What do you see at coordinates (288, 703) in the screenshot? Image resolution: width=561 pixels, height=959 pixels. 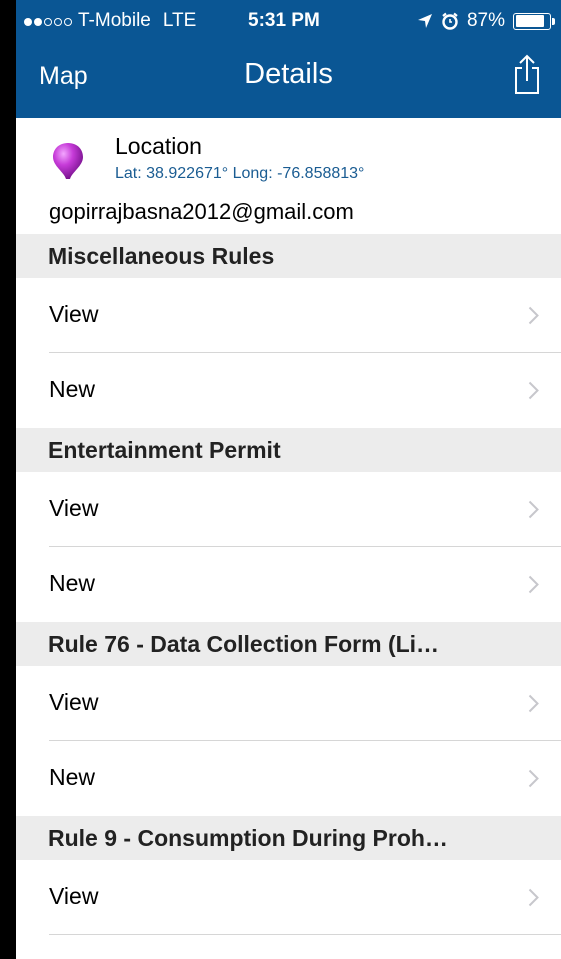 I see `rule-76-view-row: View` at bounding box center [288, 703].